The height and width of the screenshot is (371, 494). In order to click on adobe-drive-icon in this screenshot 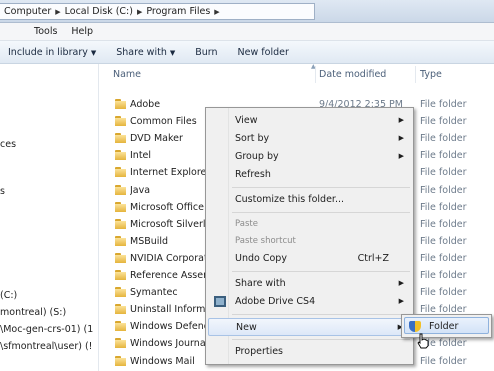, I will do `click(220, 301)`.